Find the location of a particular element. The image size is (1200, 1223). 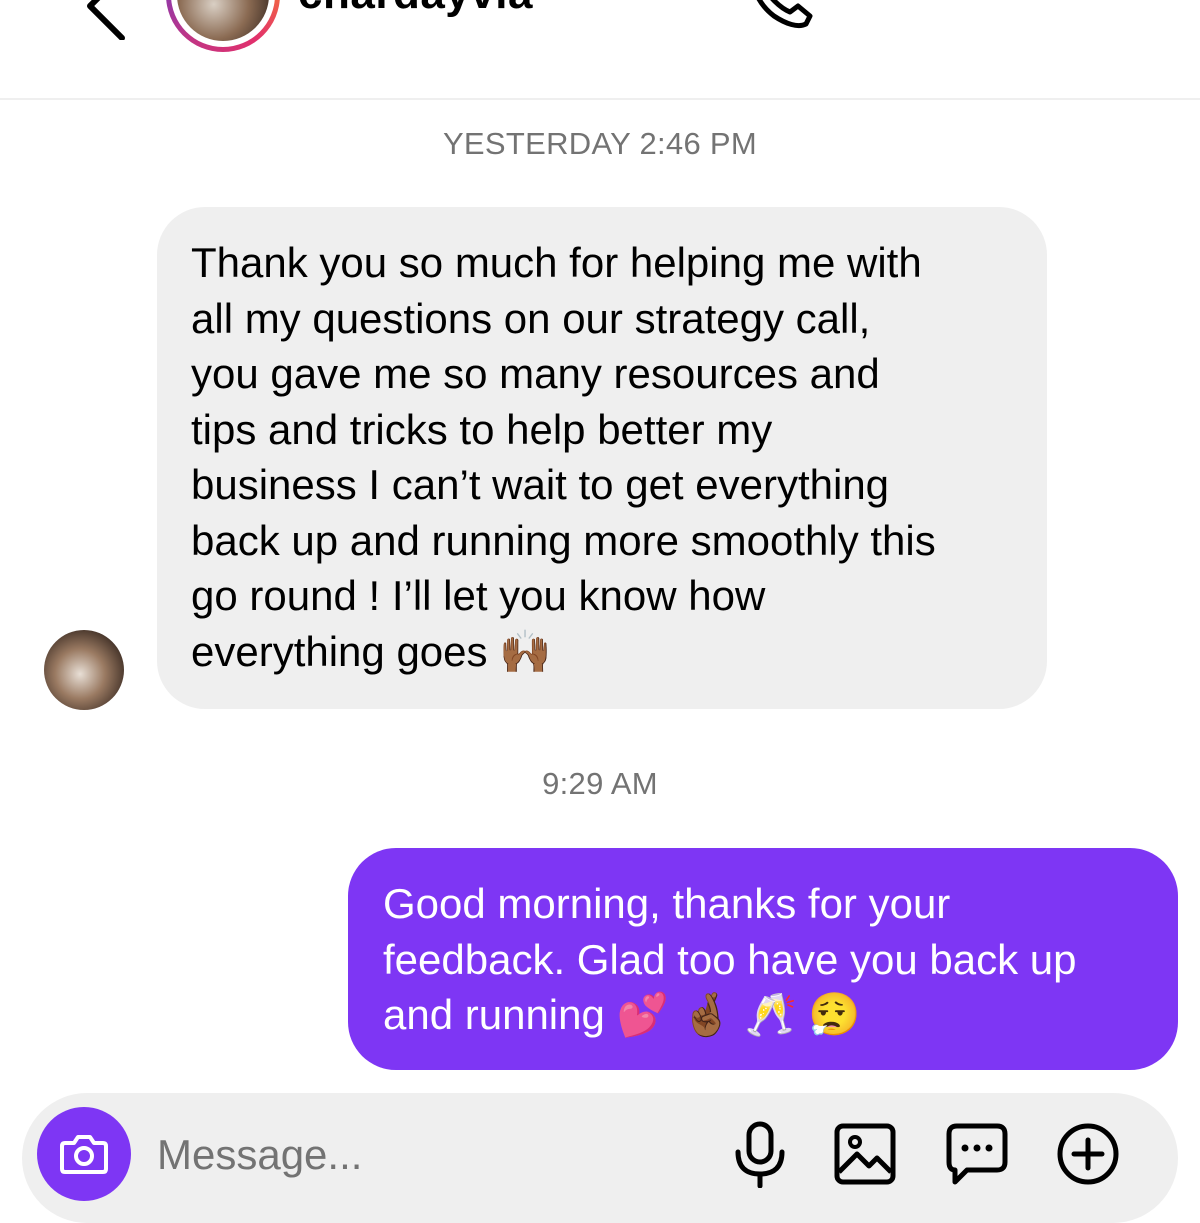

sender-avatar is located at coordinates (84, 670).